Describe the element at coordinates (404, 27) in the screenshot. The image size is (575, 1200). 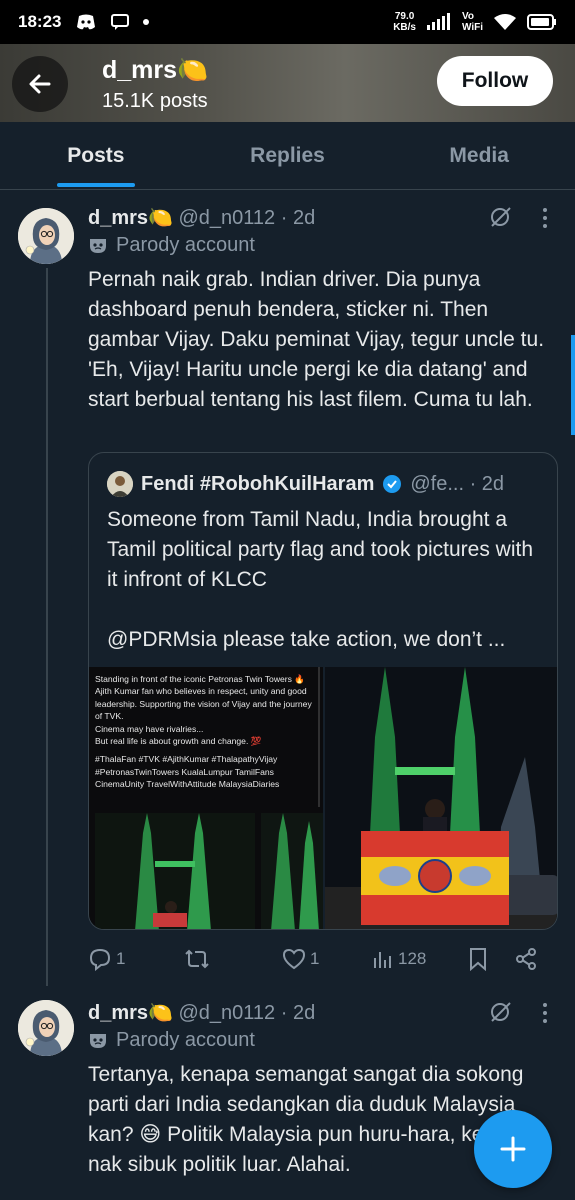
I see `net-speed-unit: KB/s` at that location.